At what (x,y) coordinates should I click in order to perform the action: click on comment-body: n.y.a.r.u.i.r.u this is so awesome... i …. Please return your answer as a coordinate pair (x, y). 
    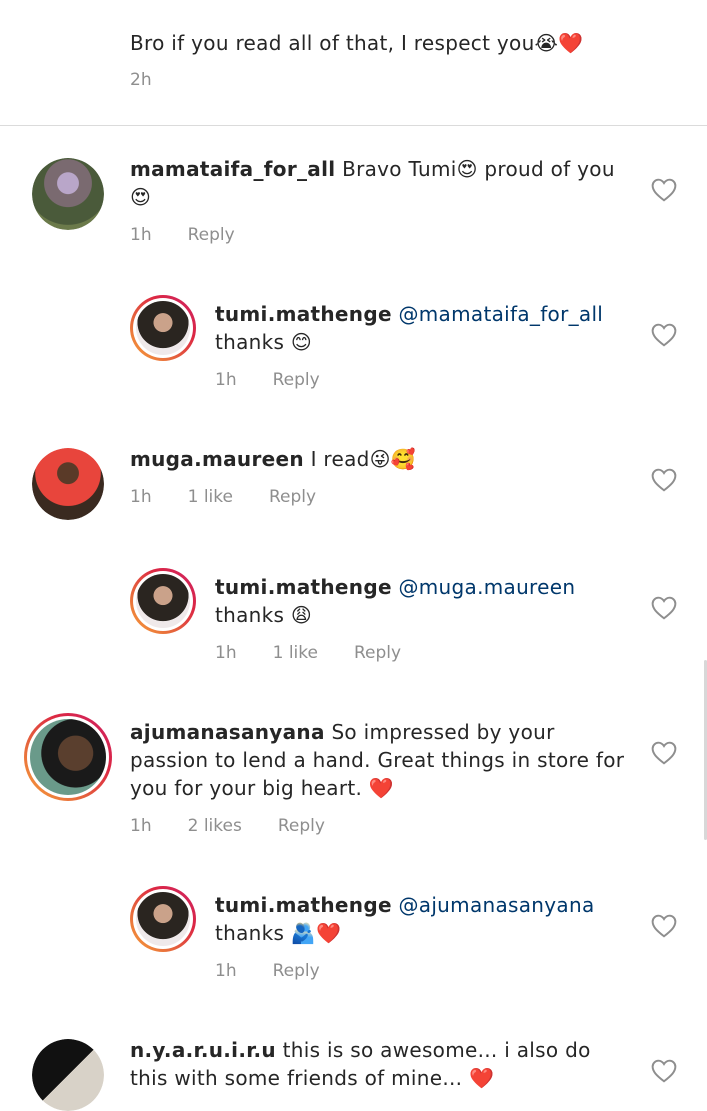
    Looking at the image, I should click on (375, 1064).